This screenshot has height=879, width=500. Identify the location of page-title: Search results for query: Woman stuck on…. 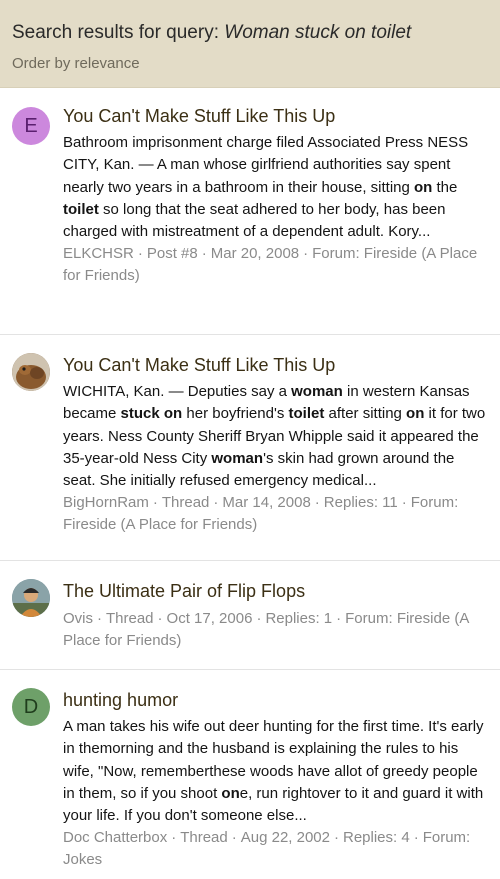
(250, 33).